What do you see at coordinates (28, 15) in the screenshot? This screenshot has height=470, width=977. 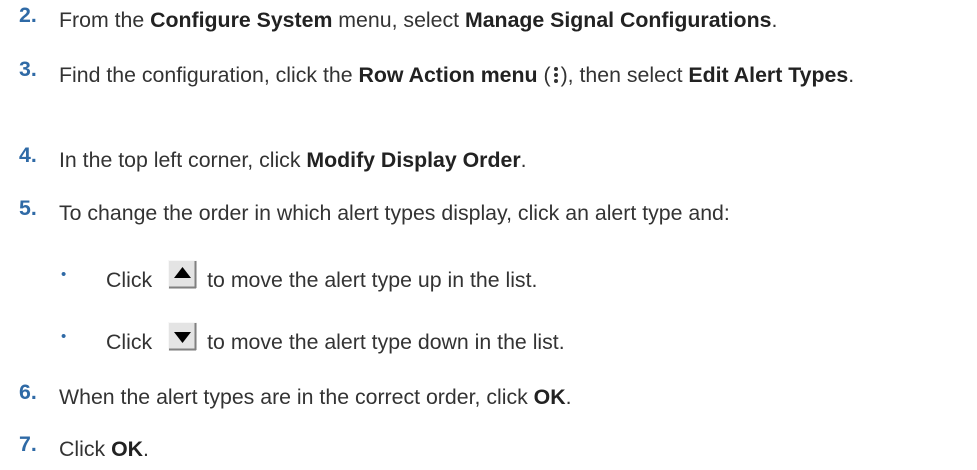 I see `step-number: 2.` at bounding box center [28, 15].